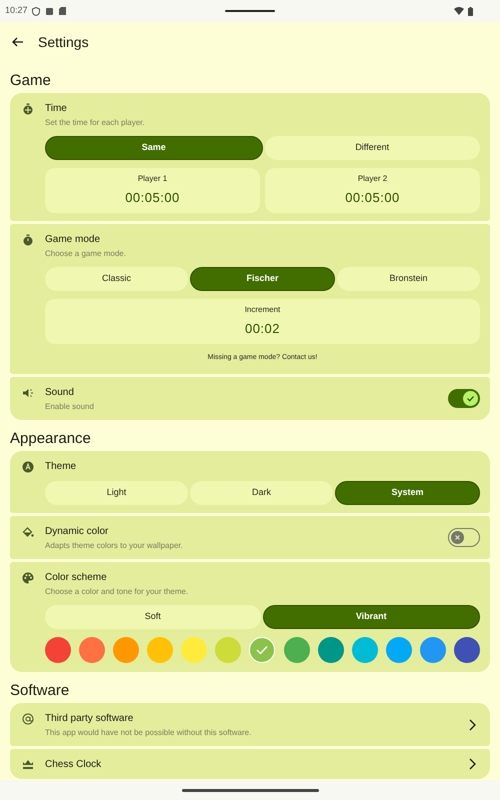 This screenshot has height=800, width=500. Describe the element at coordinates (28, 392) in the screenshot. I see `speaker-icon` at that location.